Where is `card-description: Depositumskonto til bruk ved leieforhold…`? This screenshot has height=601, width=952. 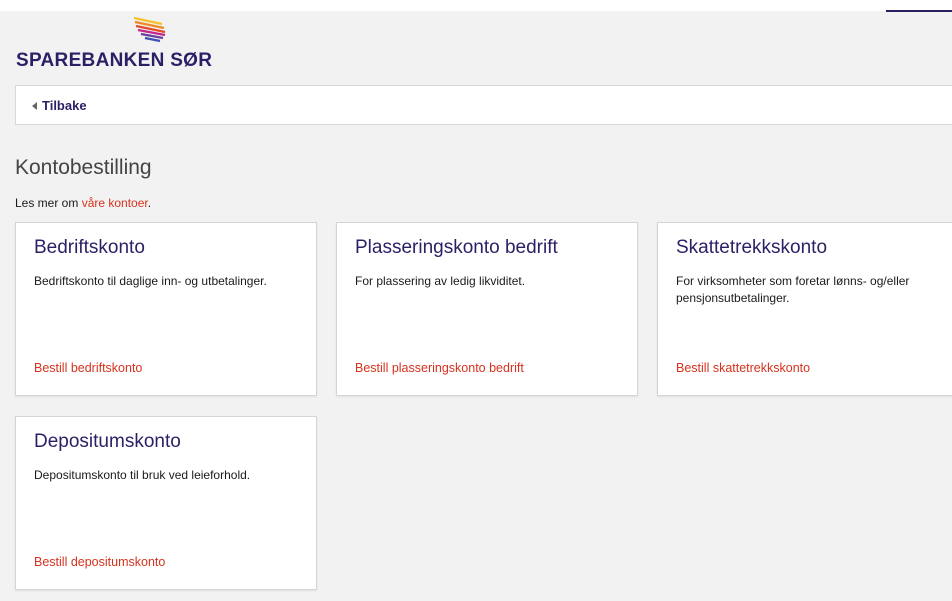 card-description: Depositumskonto til bruk ved leieforhold… is located at coordinates (142, 475).